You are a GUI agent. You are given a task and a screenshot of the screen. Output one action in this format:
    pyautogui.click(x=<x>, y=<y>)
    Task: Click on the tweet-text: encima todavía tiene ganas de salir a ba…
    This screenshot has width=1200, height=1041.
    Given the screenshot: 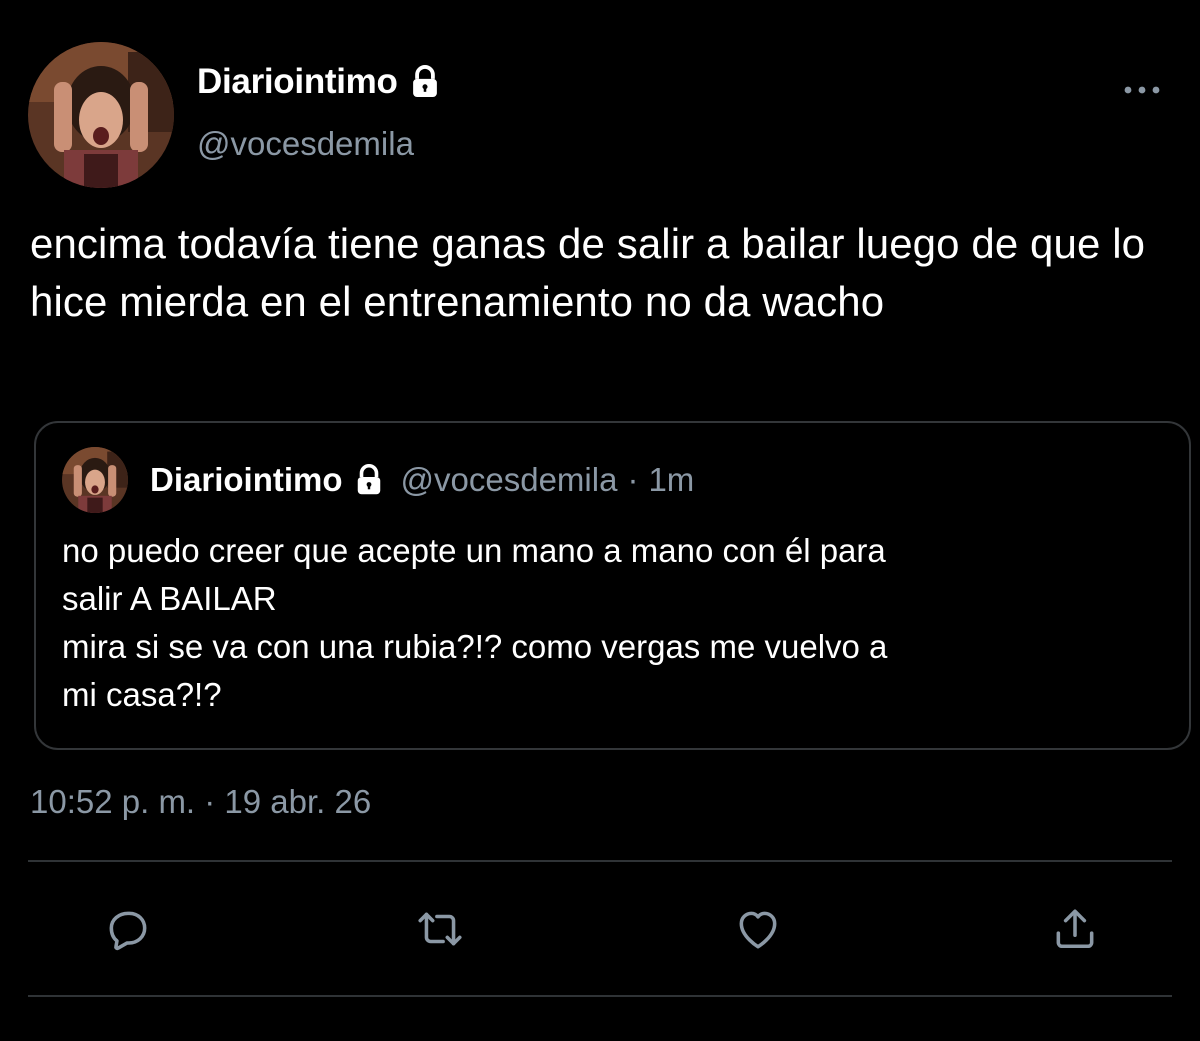 What is the action you would take?
    pyautogui.click(x=588, y=272)
    